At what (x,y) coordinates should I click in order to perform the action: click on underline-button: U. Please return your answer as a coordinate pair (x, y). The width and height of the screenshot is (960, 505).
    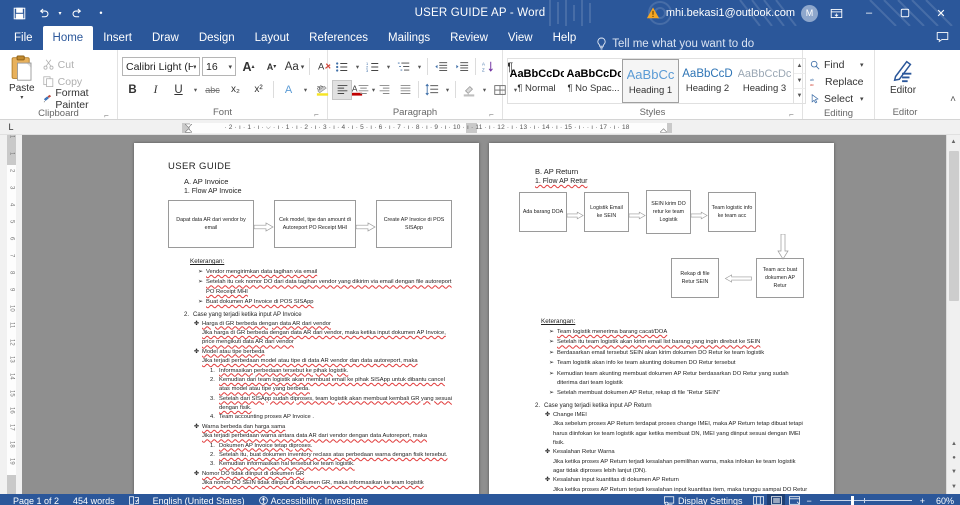
    Looking at the image, I should click on (178, 89).